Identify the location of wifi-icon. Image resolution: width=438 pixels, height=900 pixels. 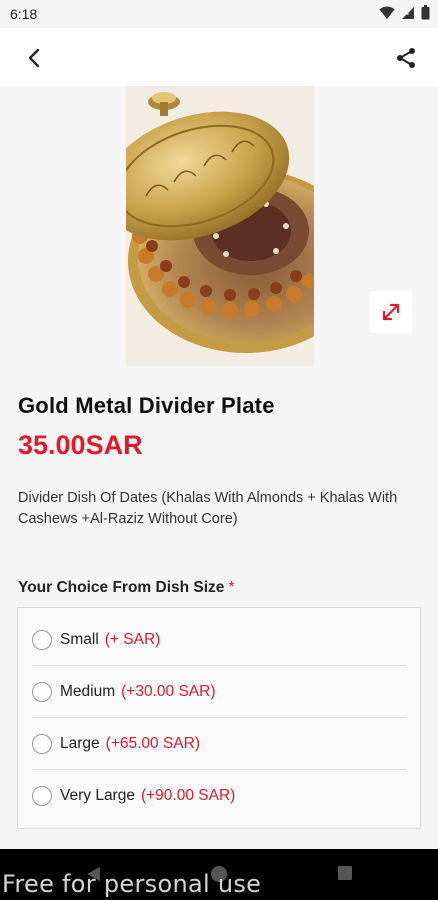
(387, 12).